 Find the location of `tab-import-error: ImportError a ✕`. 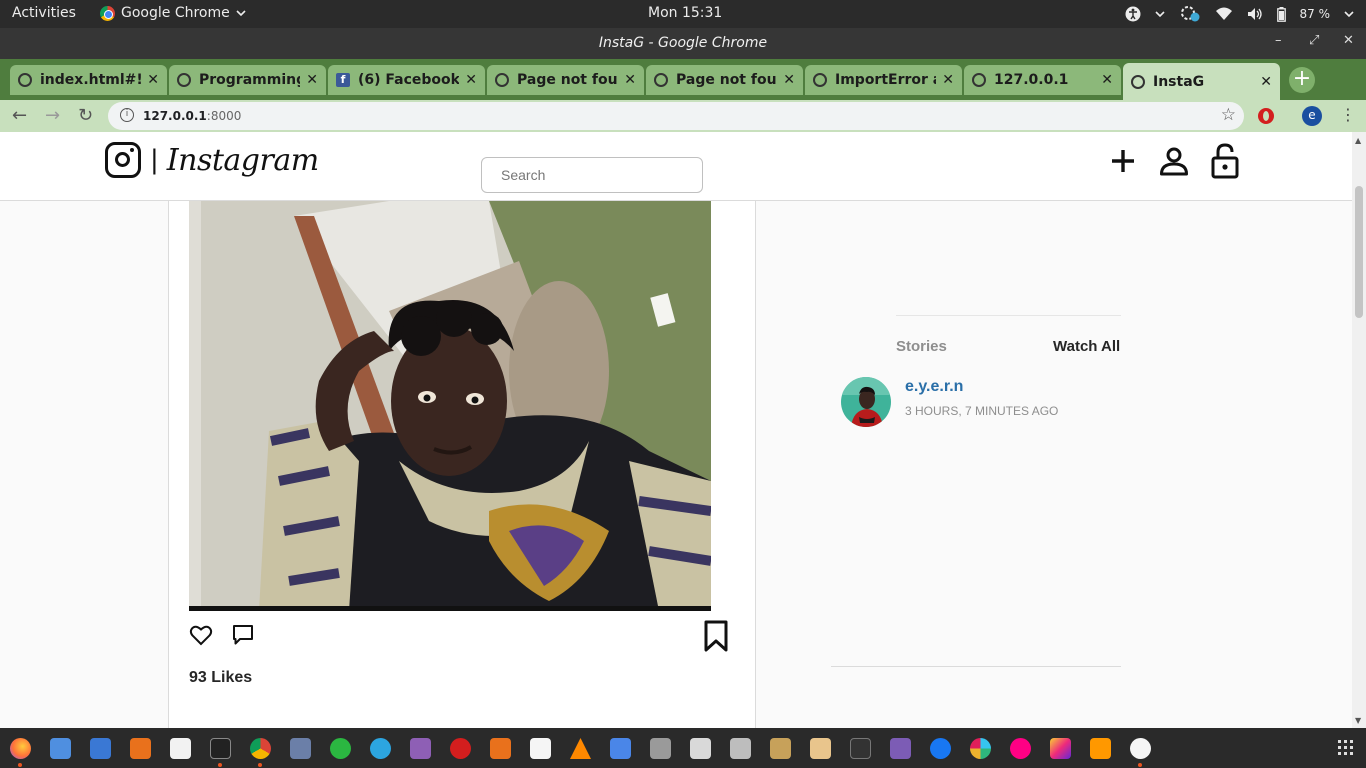

tab-import-error: ImportError a ✕ is located at coordinates (883, 80).